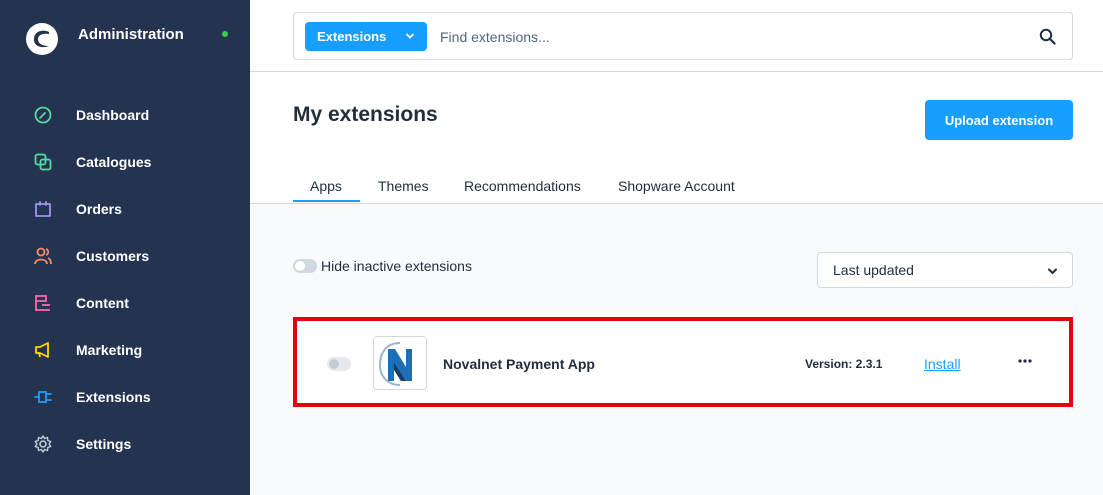 This screenshot has height=495, width=1103. I want to click on active-tab-indicator, so click(326, 201).